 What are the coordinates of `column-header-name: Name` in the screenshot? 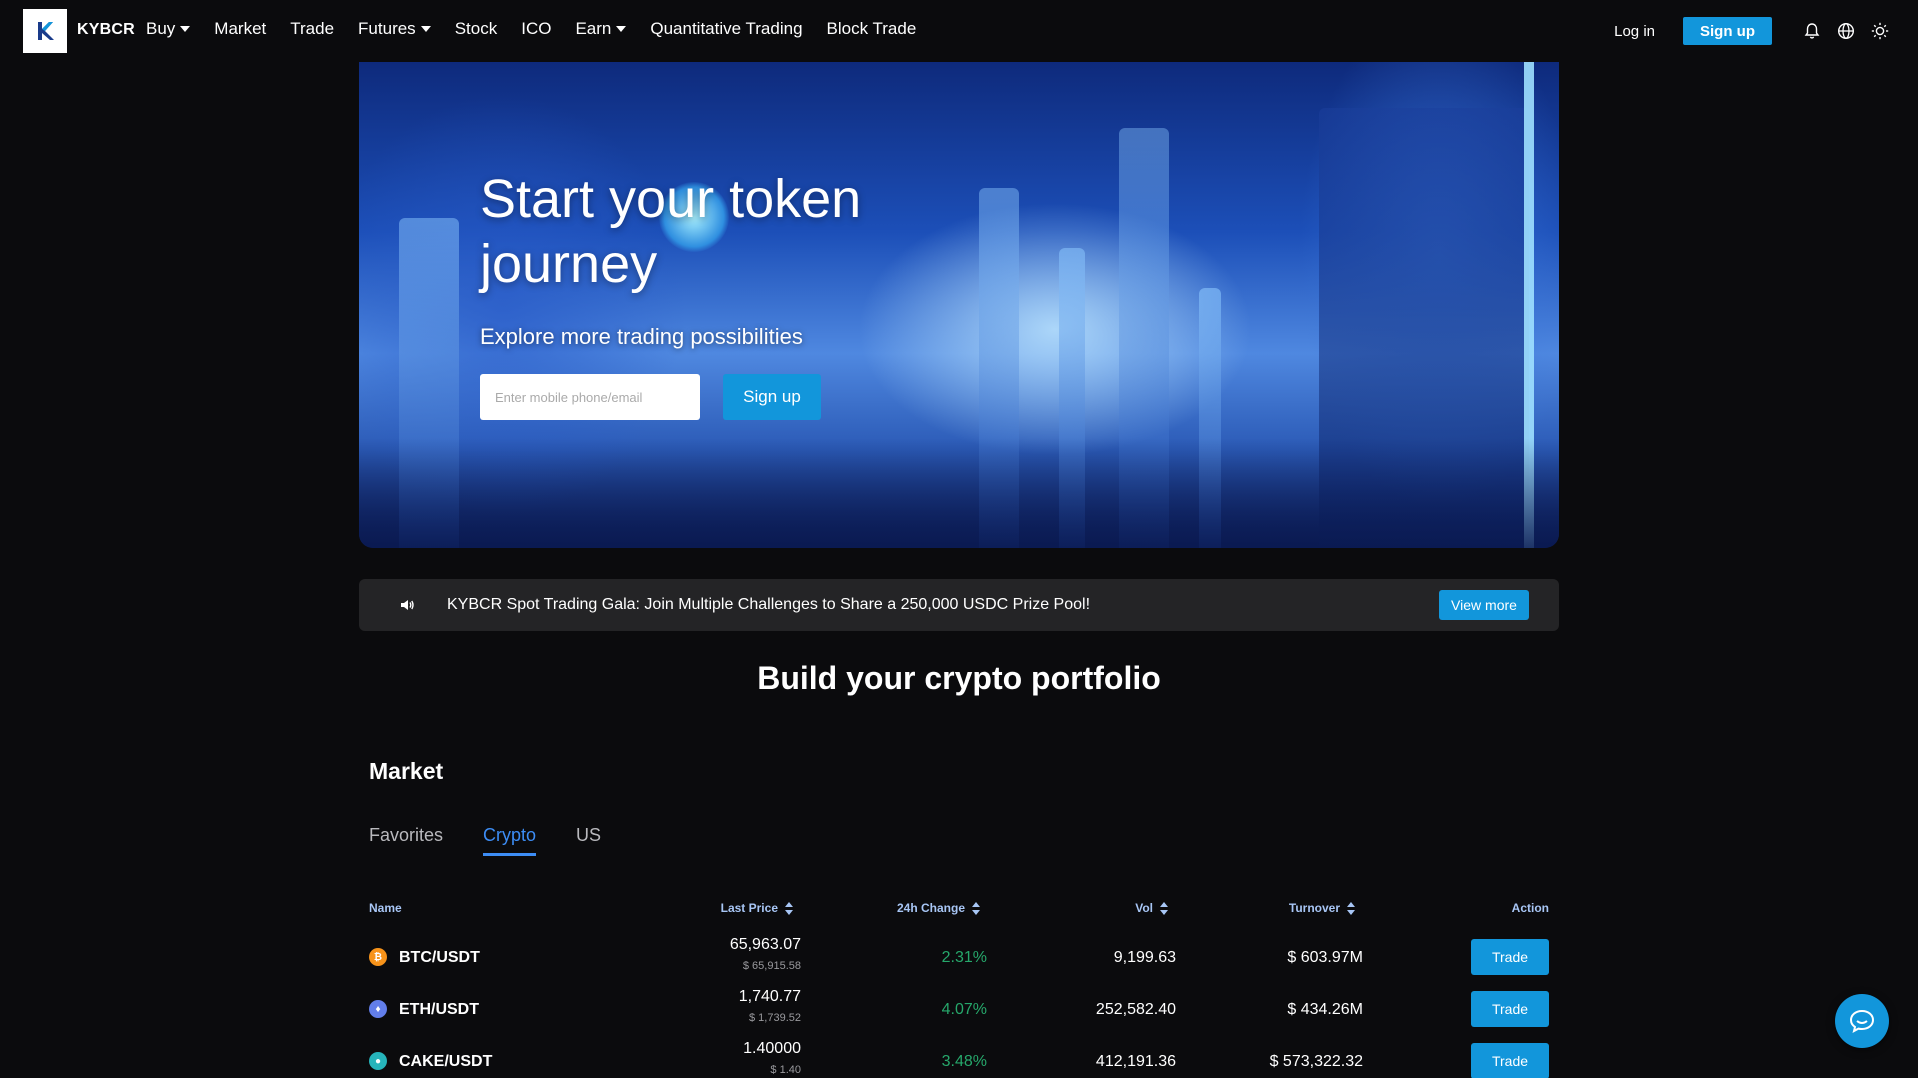 It's located at (385, 908).